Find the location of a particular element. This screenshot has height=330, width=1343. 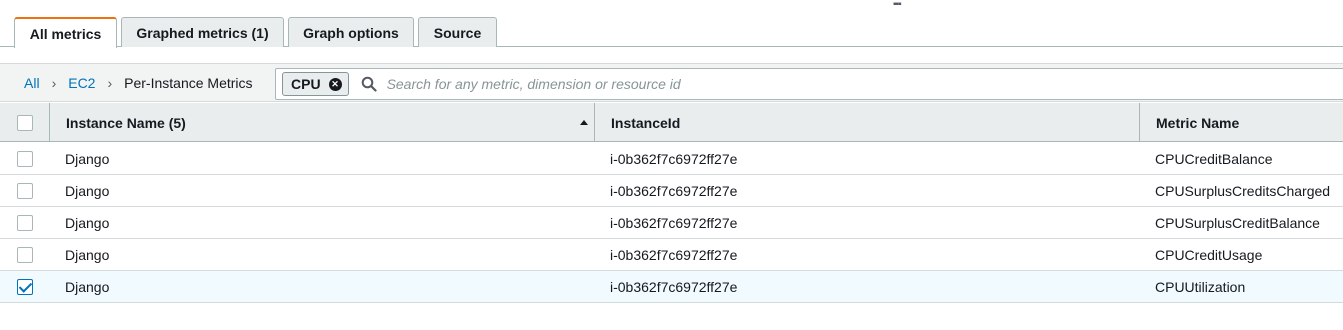

column-header-label: Metric Name is located at coordinates (1198, 122).